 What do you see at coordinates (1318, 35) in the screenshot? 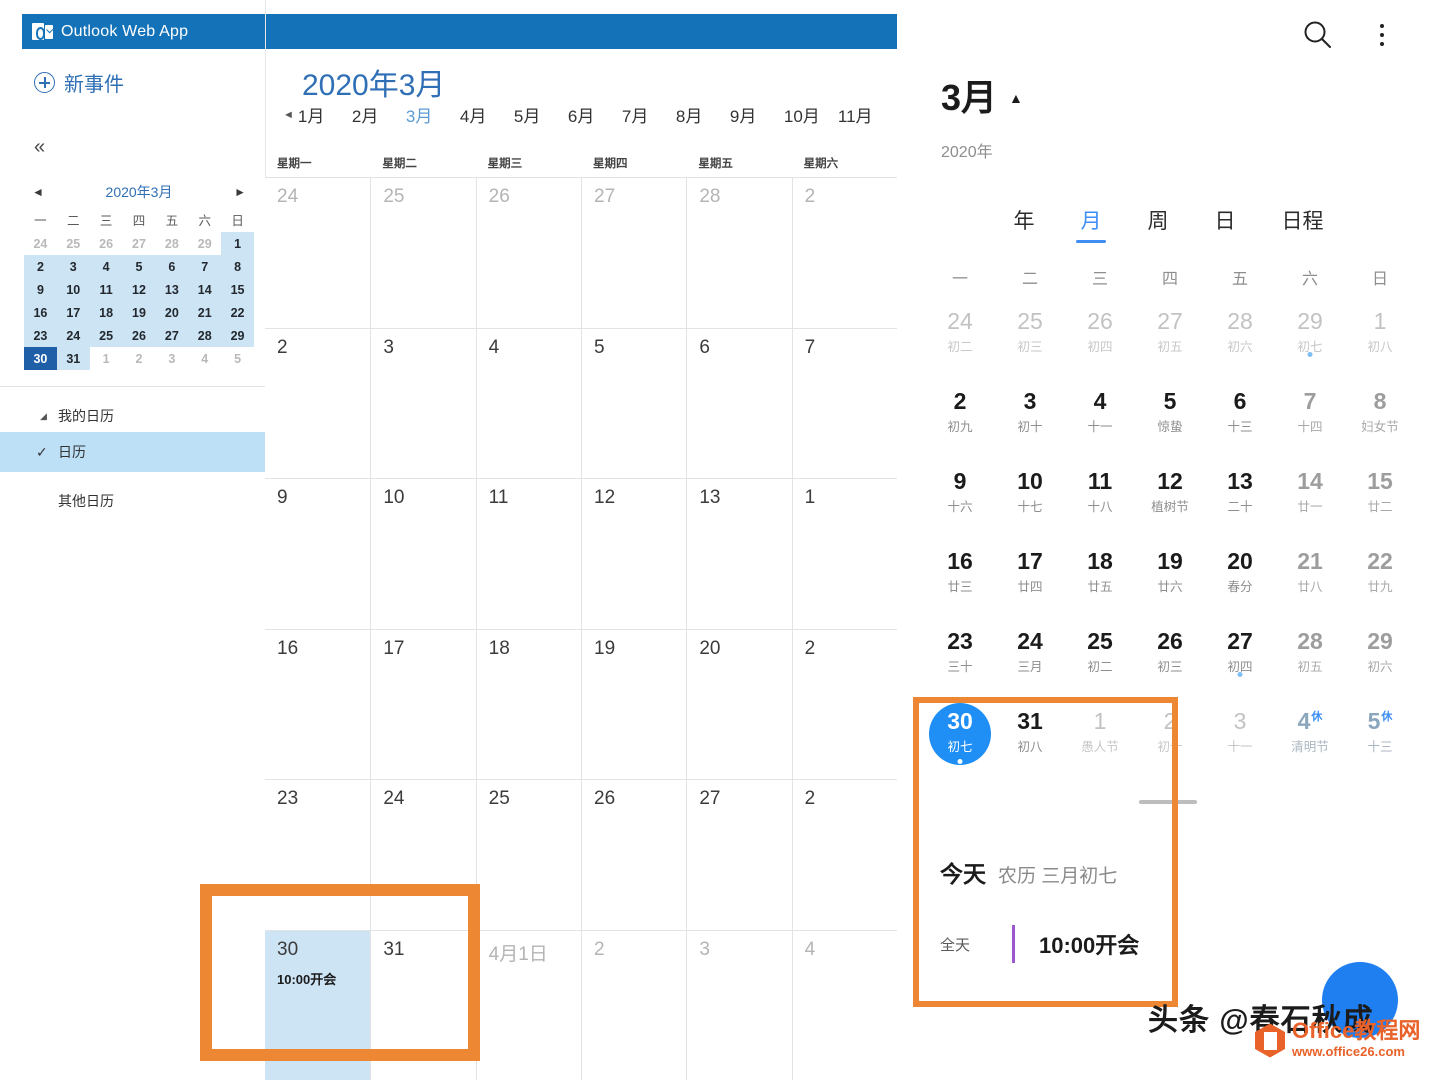
I see `search-icon` at bounding box center [1318, 35].